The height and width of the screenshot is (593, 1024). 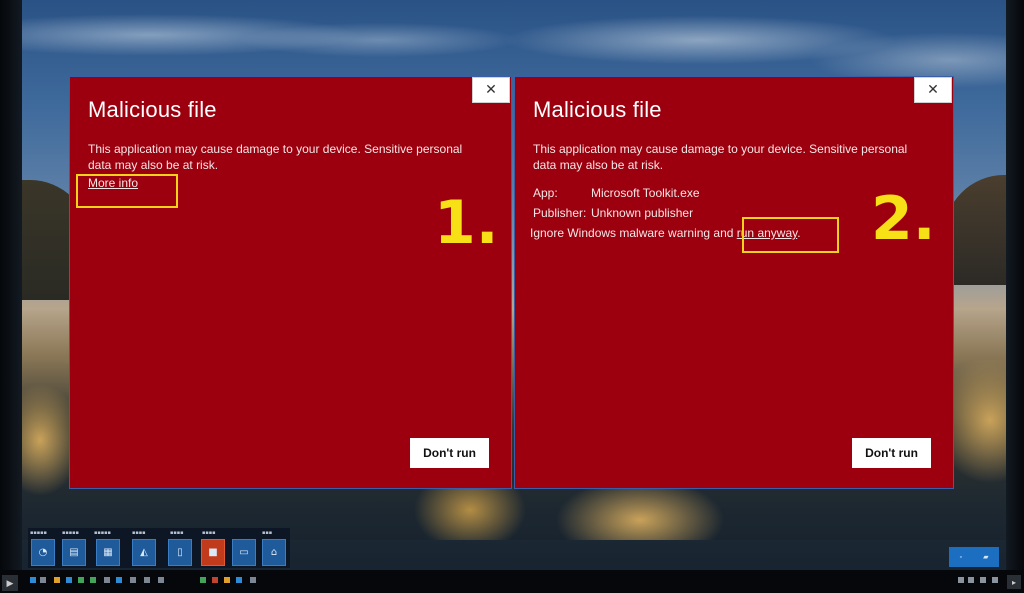 What do you see at coordinates (642, 213) in the screenshot?
I see `publisher-value: Unknown publisher` at bounding box center [642, 213].